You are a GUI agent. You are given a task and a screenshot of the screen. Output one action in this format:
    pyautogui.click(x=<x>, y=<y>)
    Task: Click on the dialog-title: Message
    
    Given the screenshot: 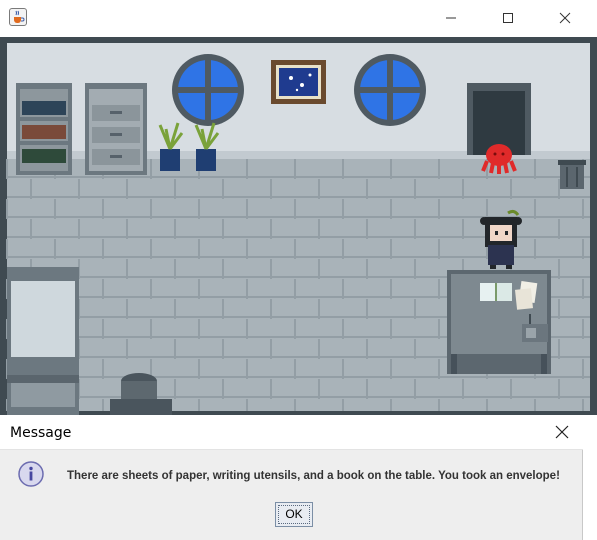 What is the action you would take?
    pyautogui.click(x=41, y=433)
    